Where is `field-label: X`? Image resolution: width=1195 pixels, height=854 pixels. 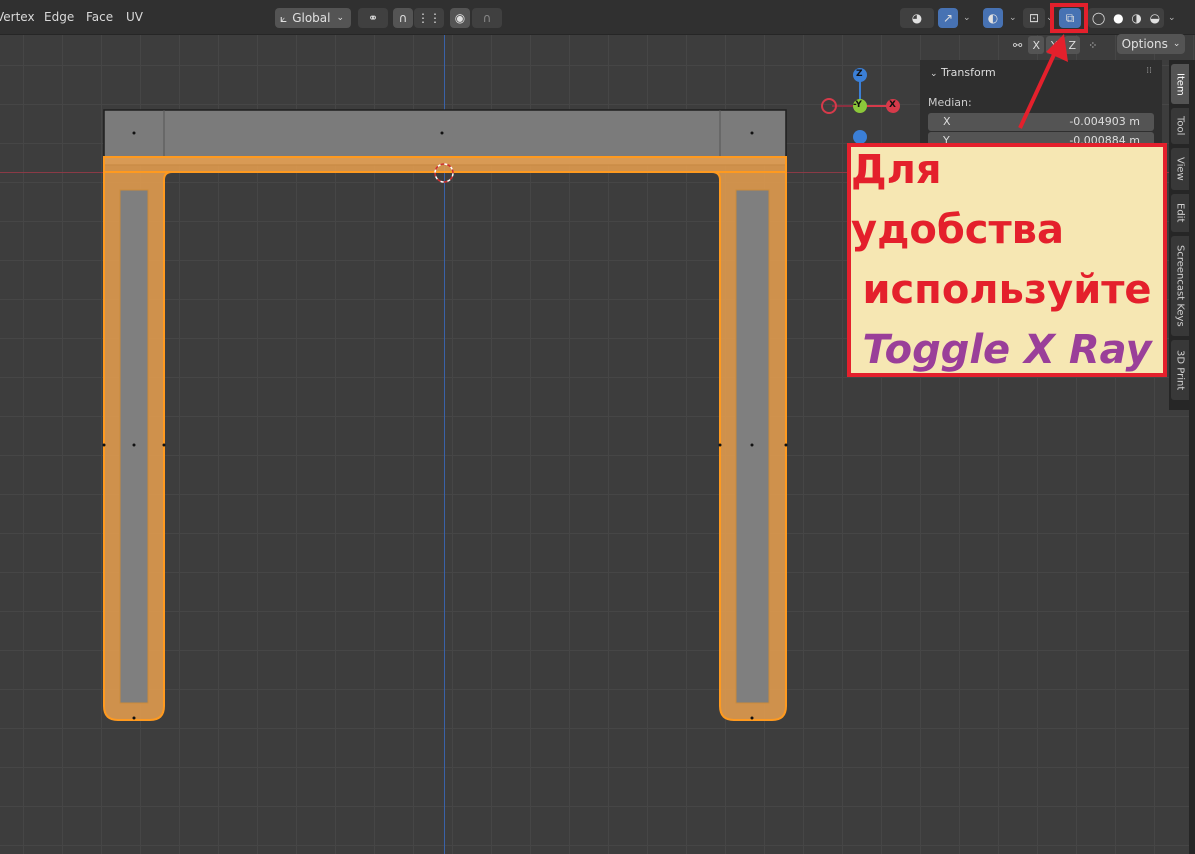
field-label: X is located at coordinates (947, 121).